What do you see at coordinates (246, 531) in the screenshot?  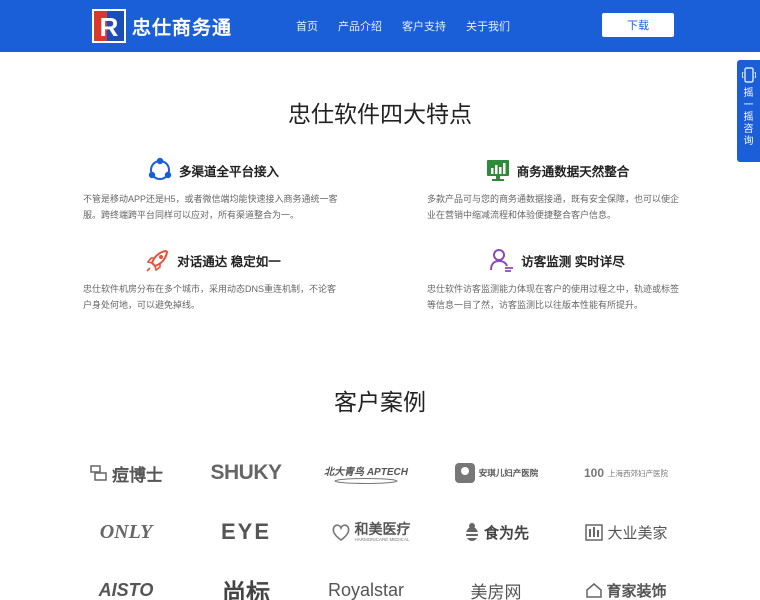 I see `client-logo: EYE` at bounding box center [246, 531].